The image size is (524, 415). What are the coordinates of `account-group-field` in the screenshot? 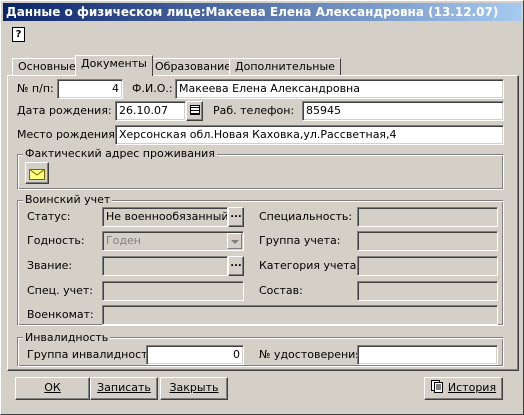 It's located at (427, 241).